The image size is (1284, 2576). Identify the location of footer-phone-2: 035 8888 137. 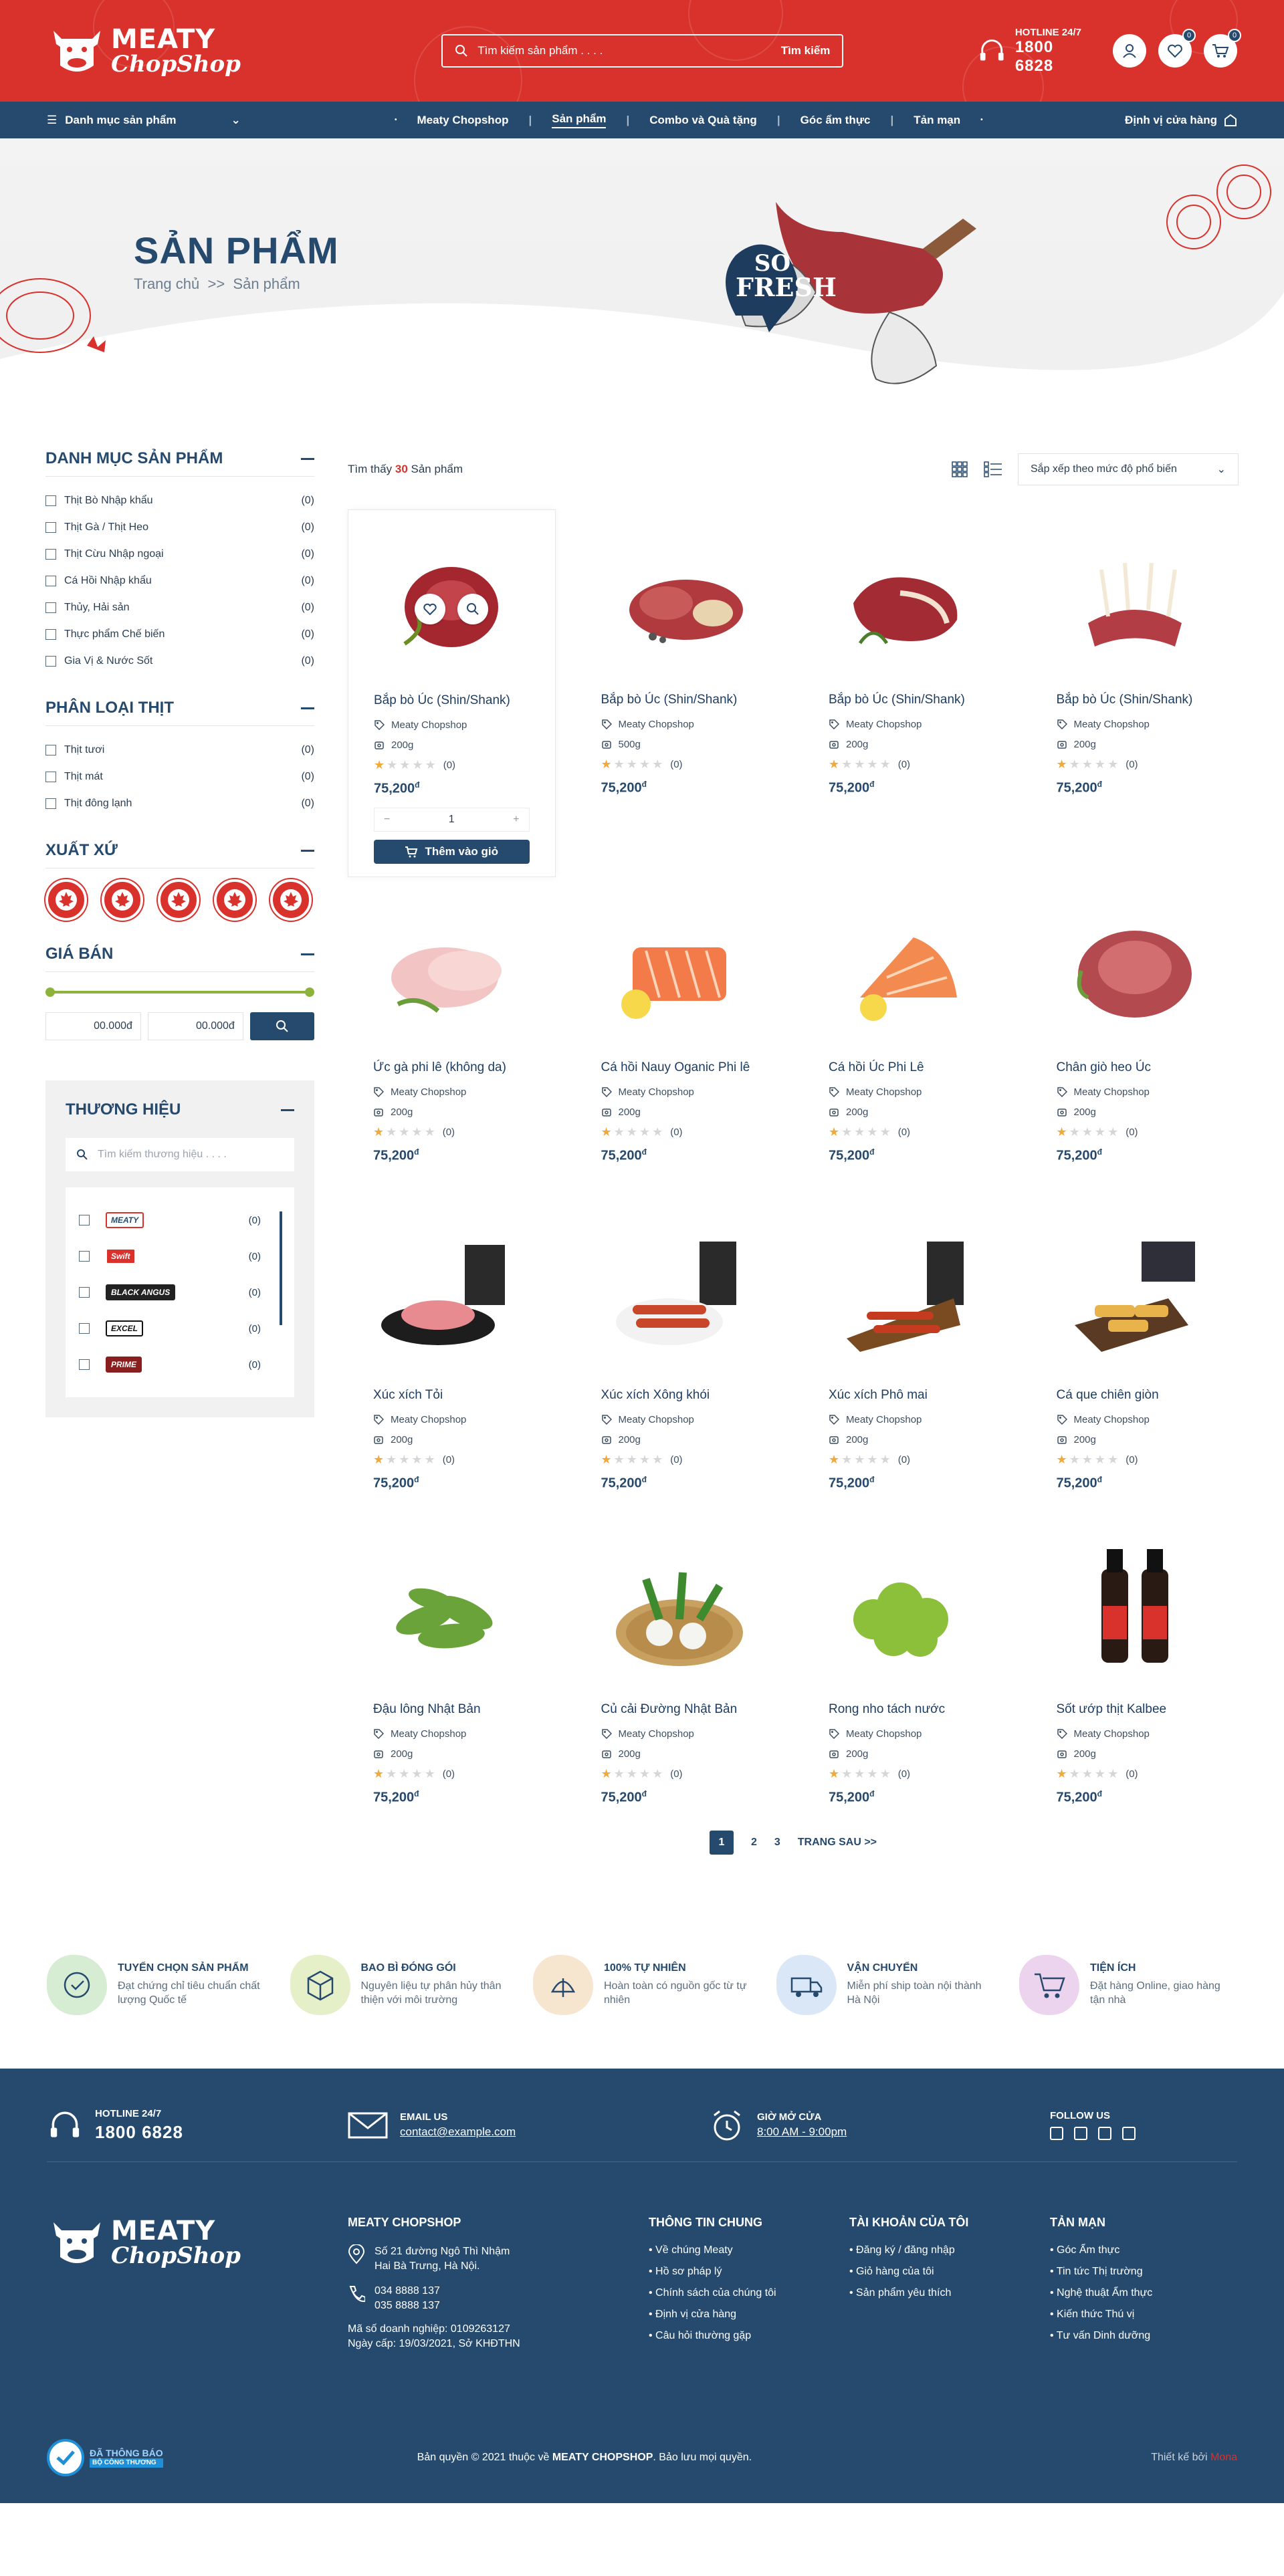
(407, 2306).